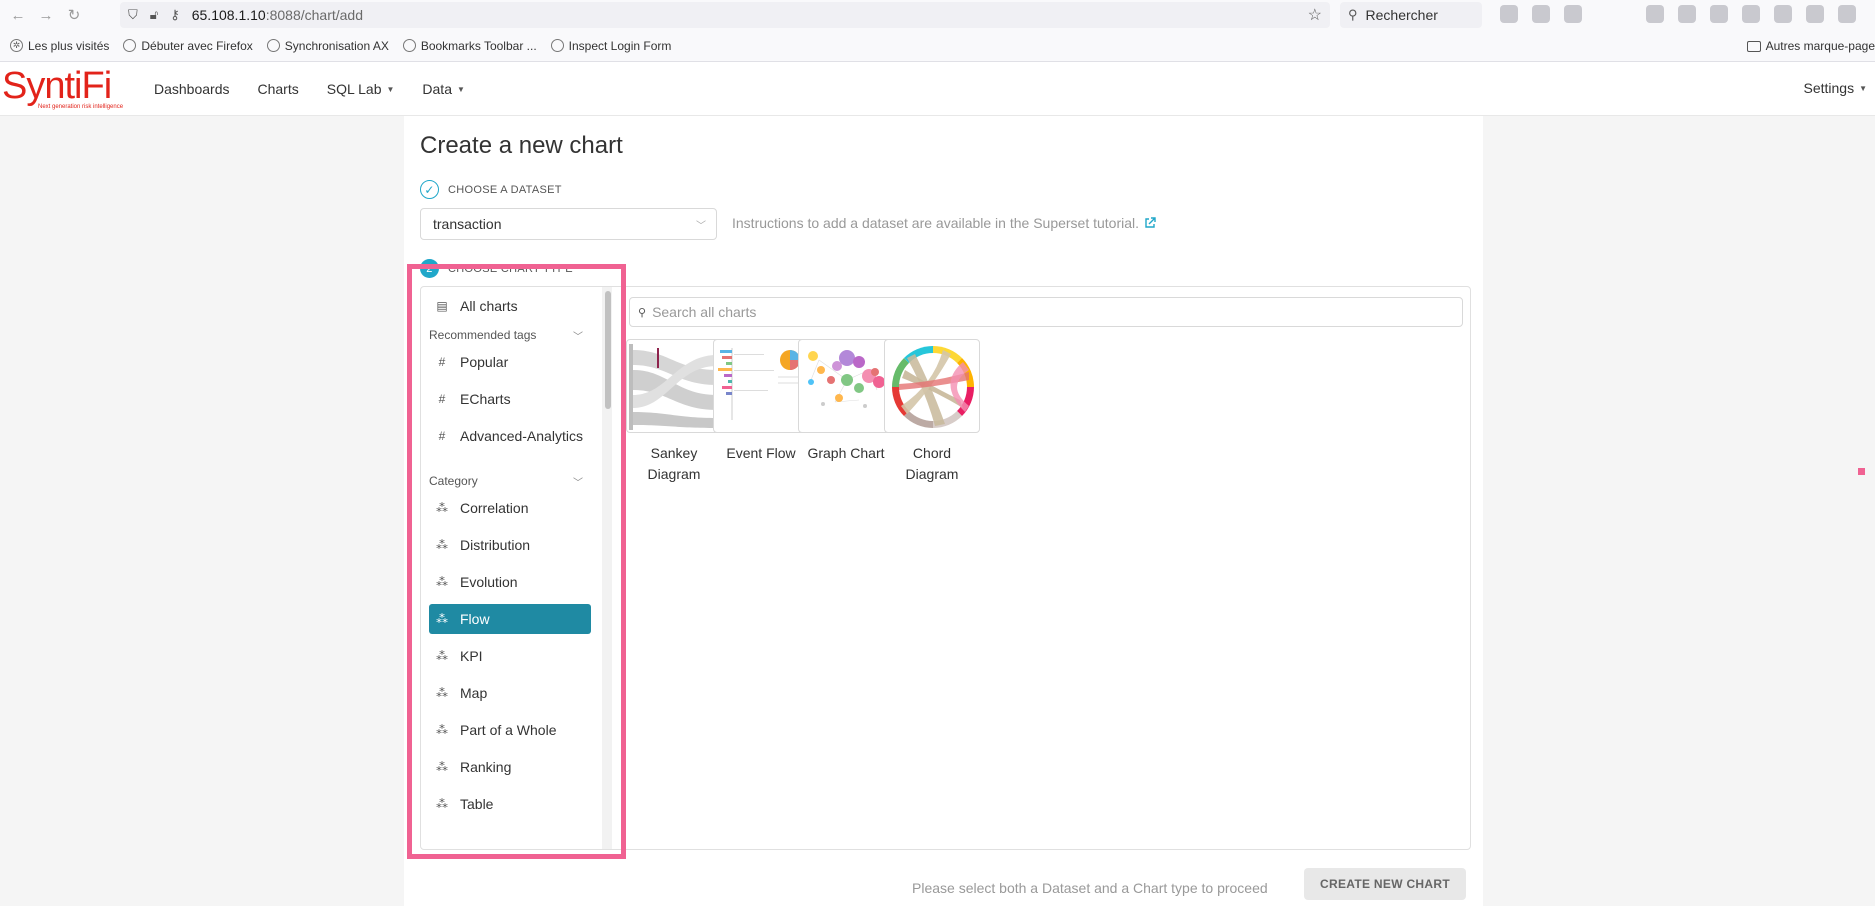 The height and width of the screenshot is (906, 1875). Describe the element at coordinates (761, 453) in the screenshot. I see `chart-card-label: Event Flow` at that location.